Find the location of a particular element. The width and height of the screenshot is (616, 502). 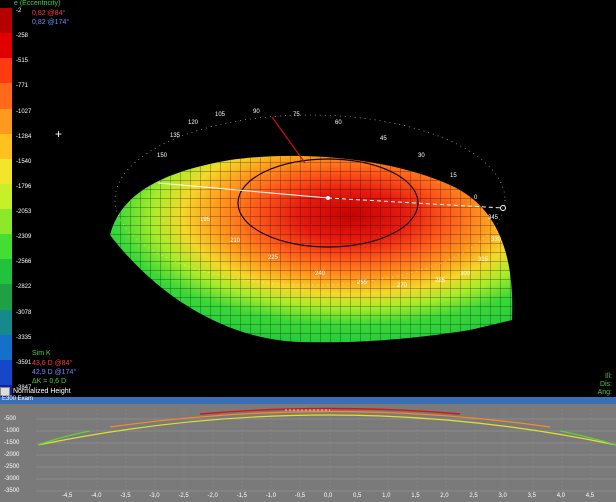

ill-label: Ill: is located at coordinates (608, 376).